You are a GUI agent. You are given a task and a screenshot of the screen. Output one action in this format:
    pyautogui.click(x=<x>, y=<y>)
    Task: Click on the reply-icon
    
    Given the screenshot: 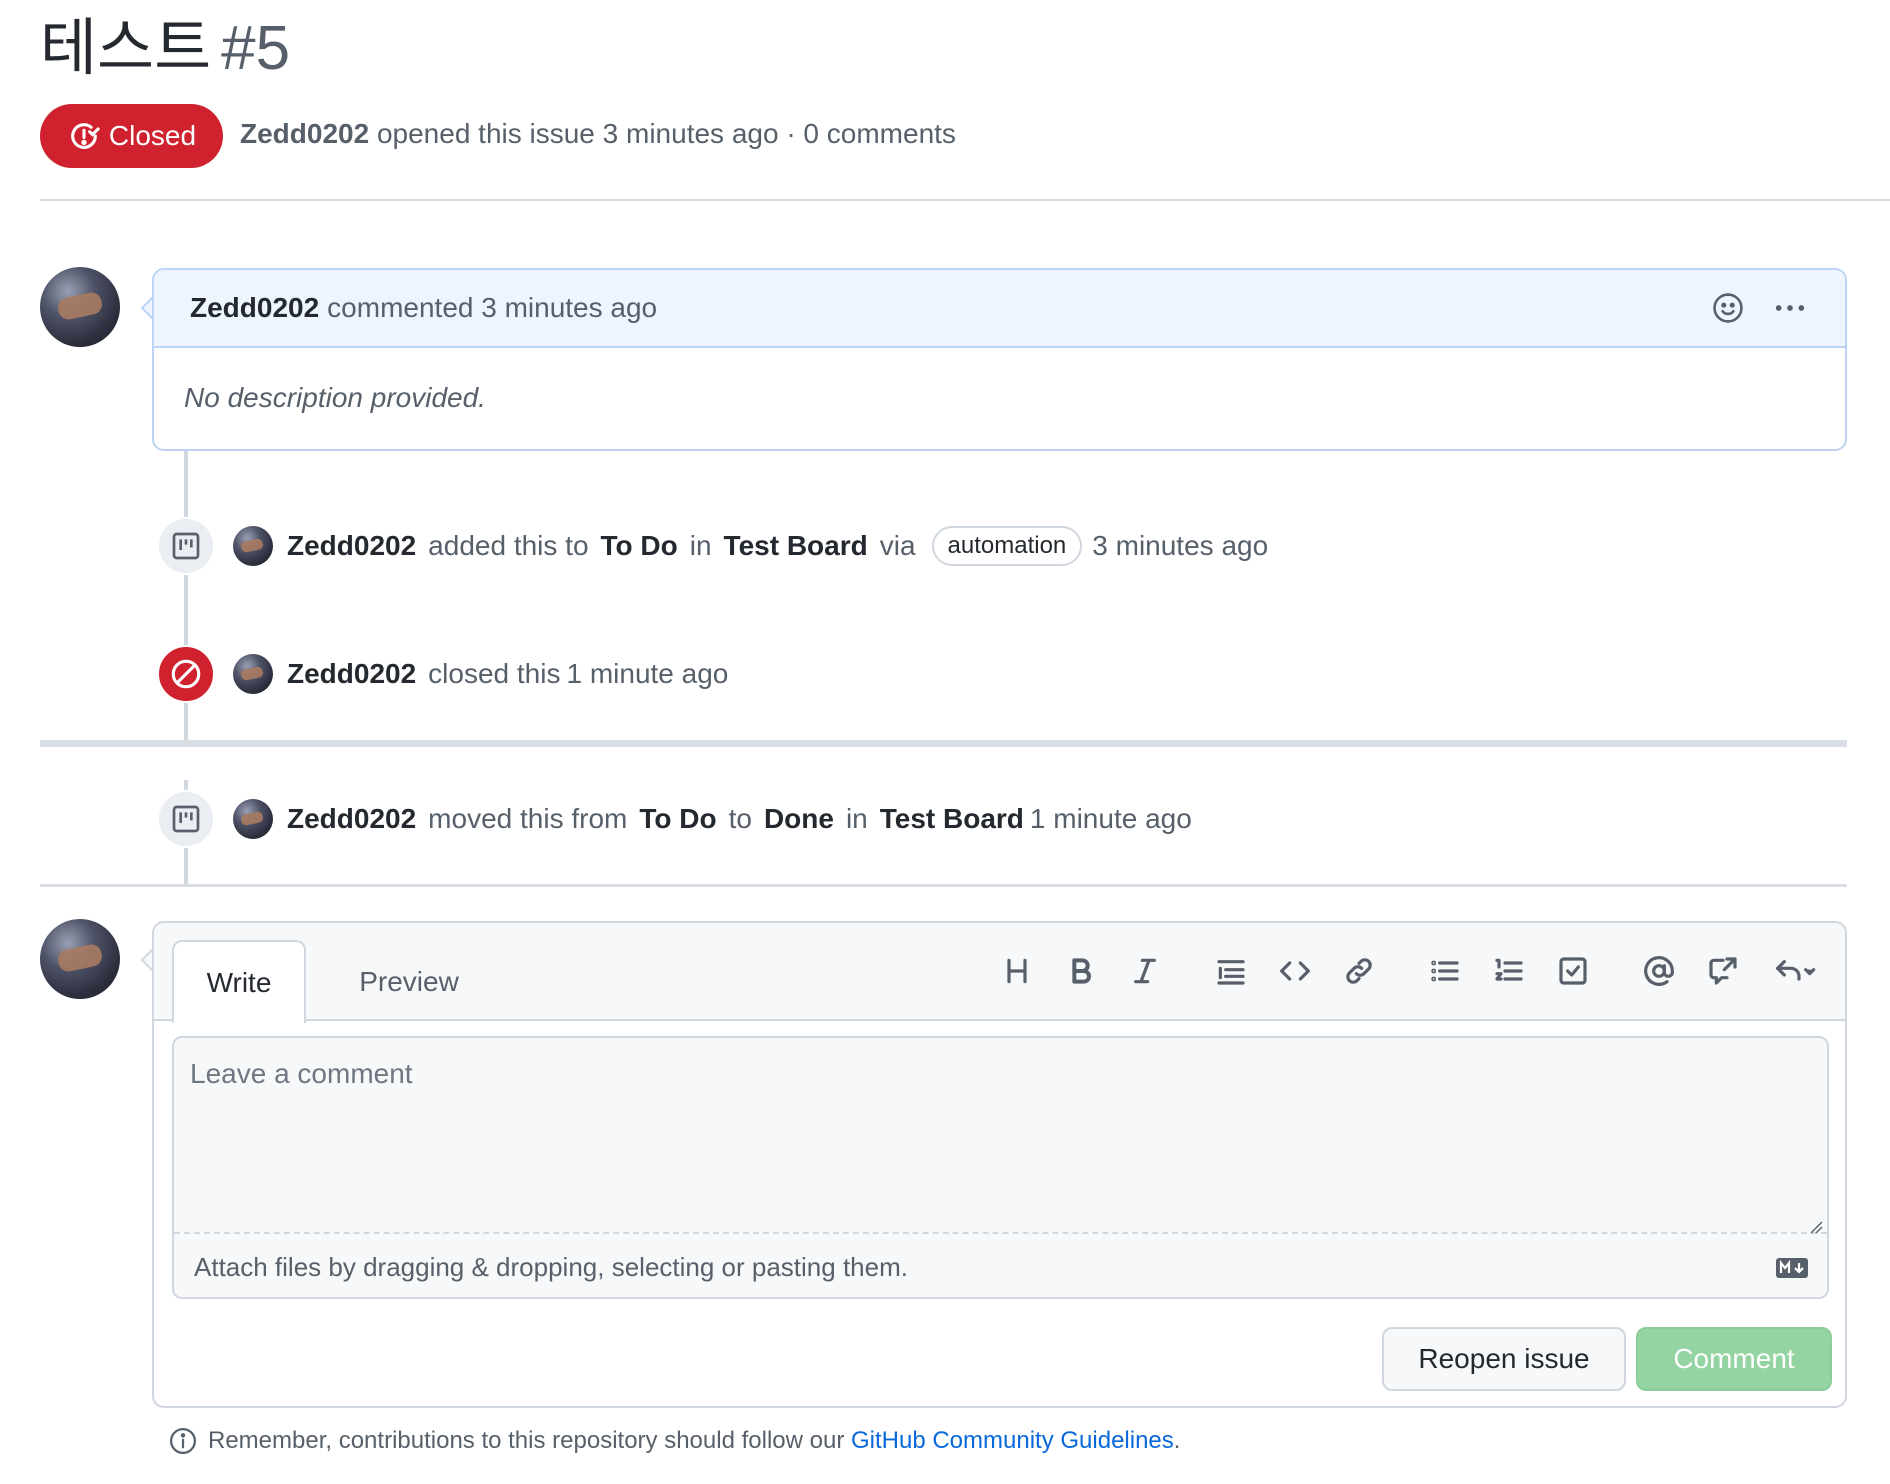 What is the action you would take?
    pyautogui.click(x=1795, y=971)
    